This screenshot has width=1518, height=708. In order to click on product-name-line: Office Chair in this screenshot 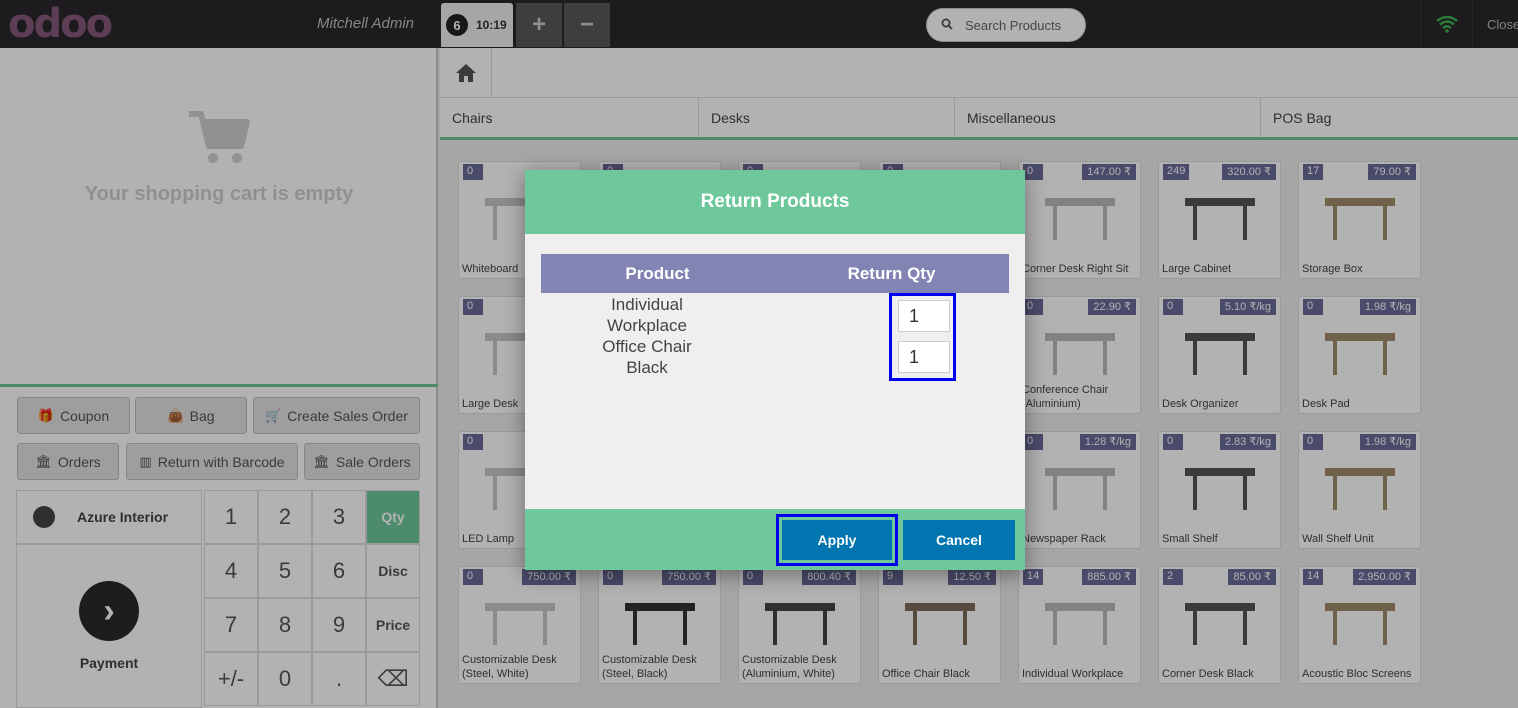, I will do `click(647, 346)`.